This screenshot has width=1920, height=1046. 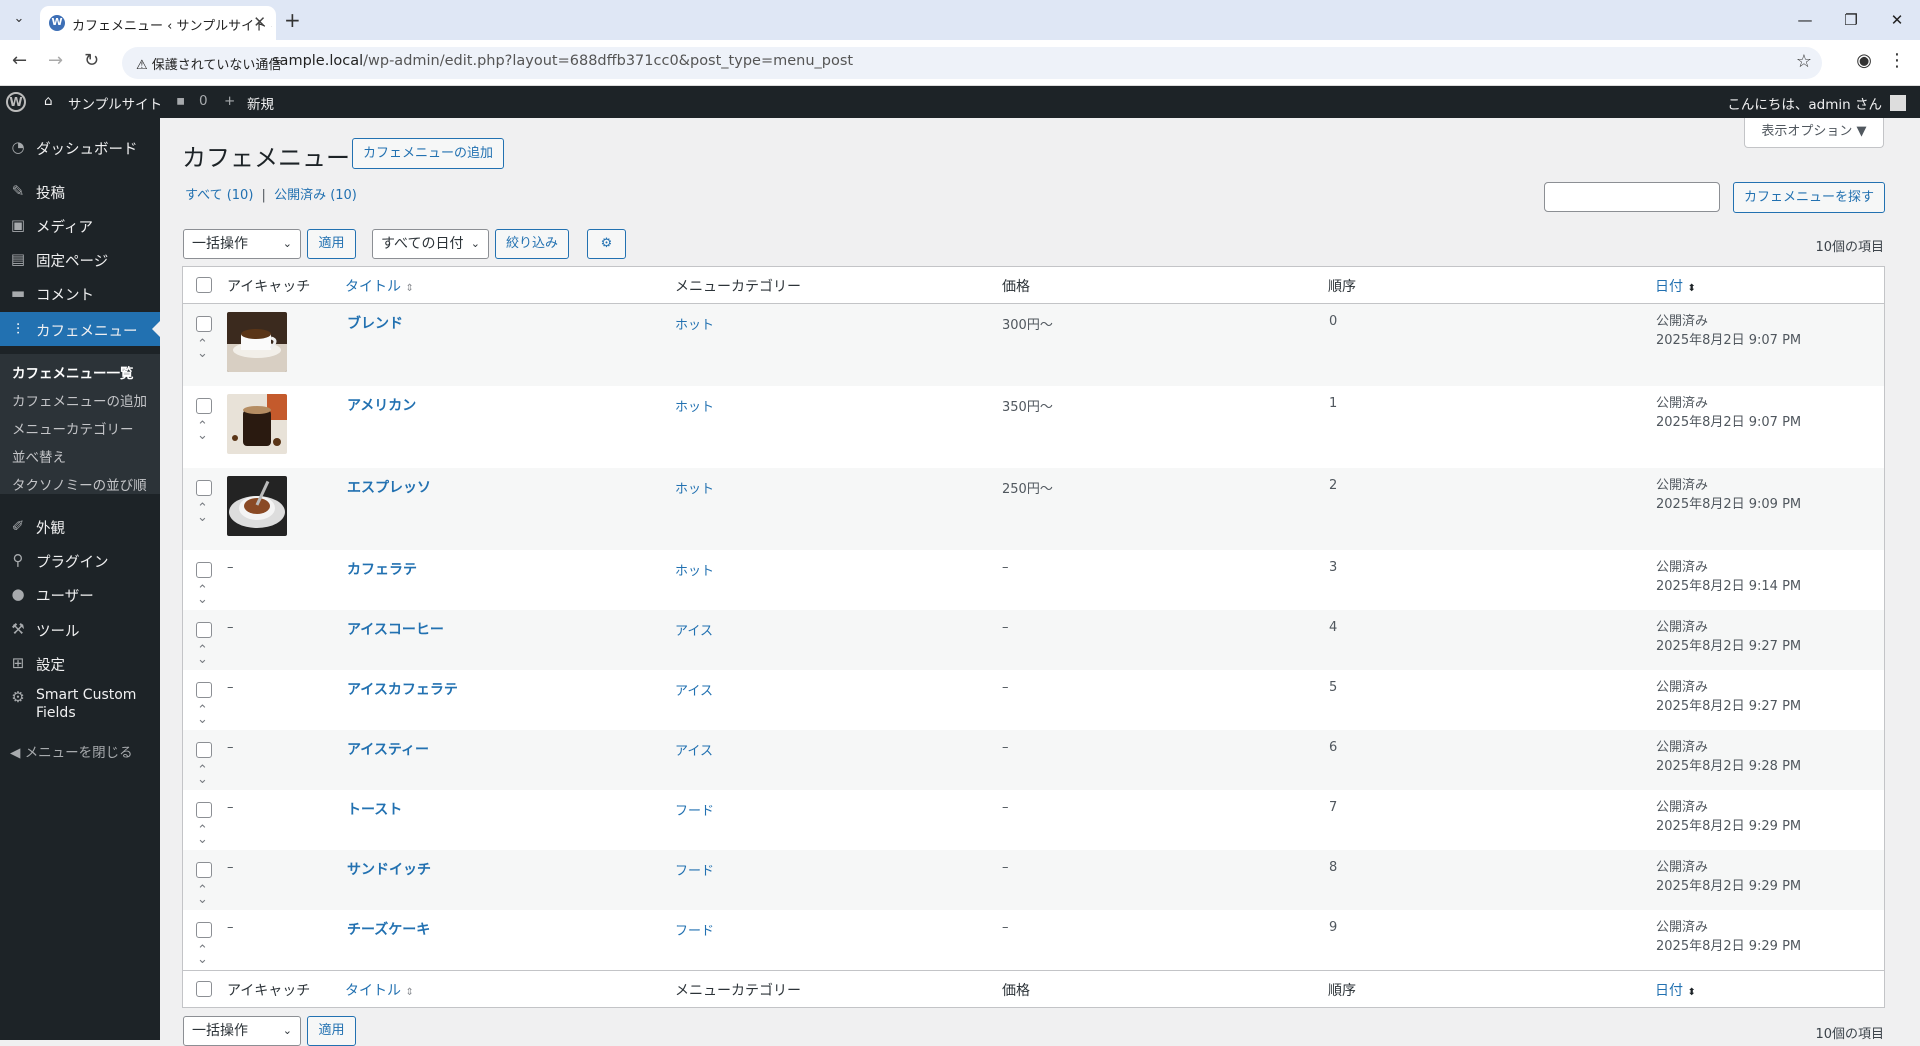 I want to click on not-secure-label: ⚠ 保護されていない通信, so click(x=208, y=63).